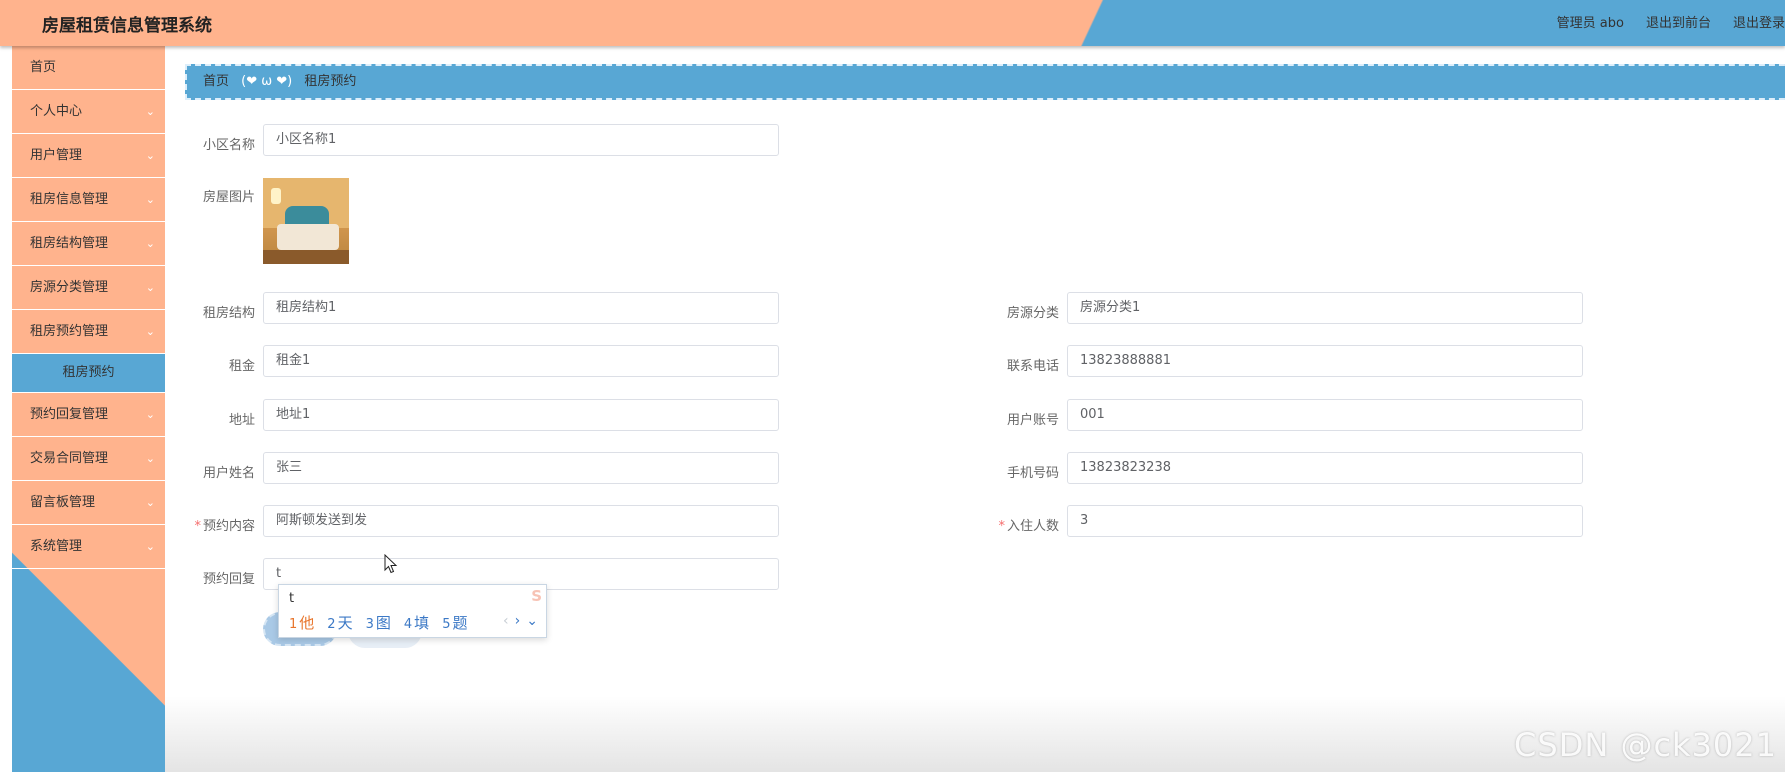 Image resolution: width=1785 pixels, height=772 pixels. Describe the element at coordinates (521, 415) in the screenshot. I see `address-input: 地址1` at that location.